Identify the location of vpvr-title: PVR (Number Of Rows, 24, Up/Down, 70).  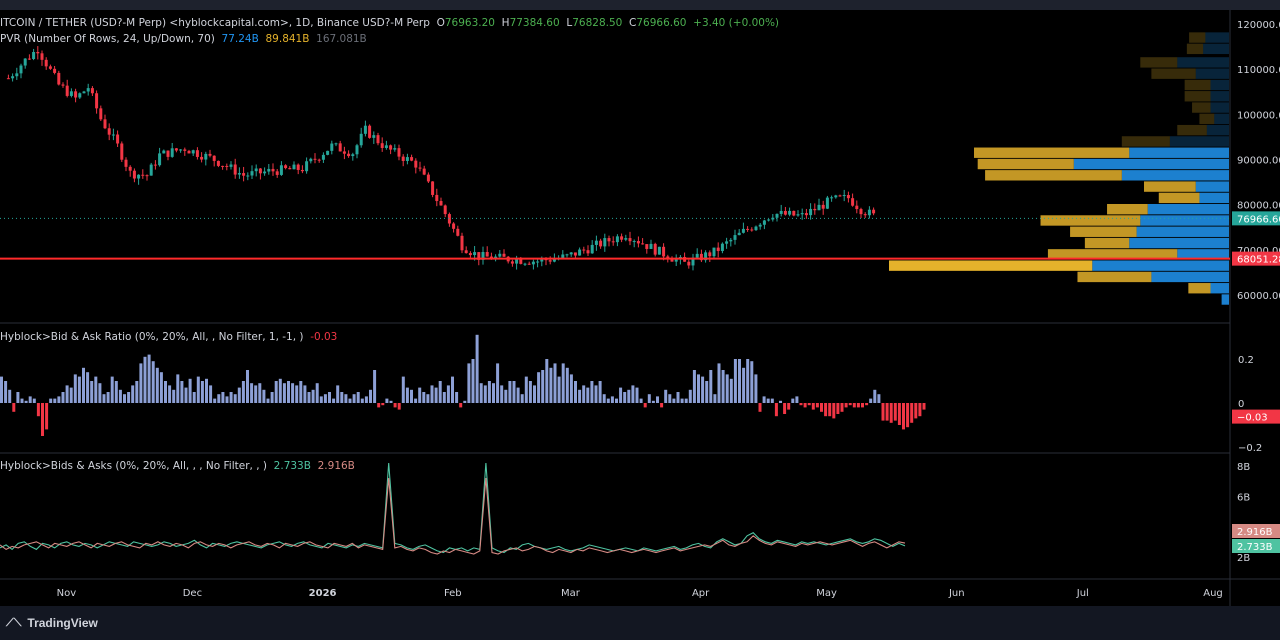
(107, 39).